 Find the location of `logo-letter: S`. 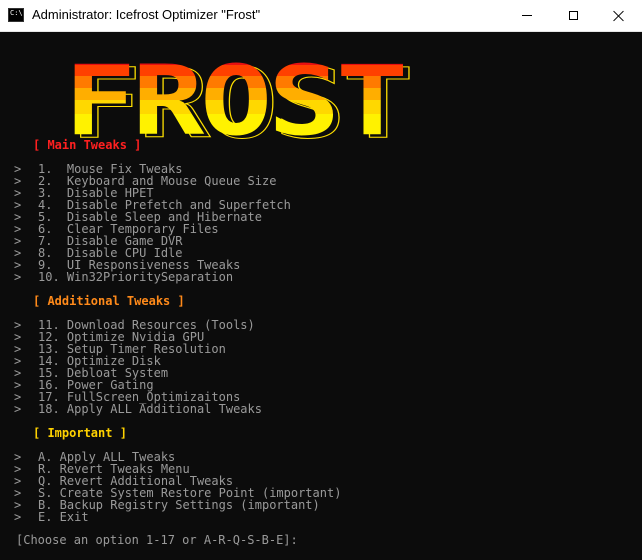

logo-letter: S is located at coordinates (304, 101).